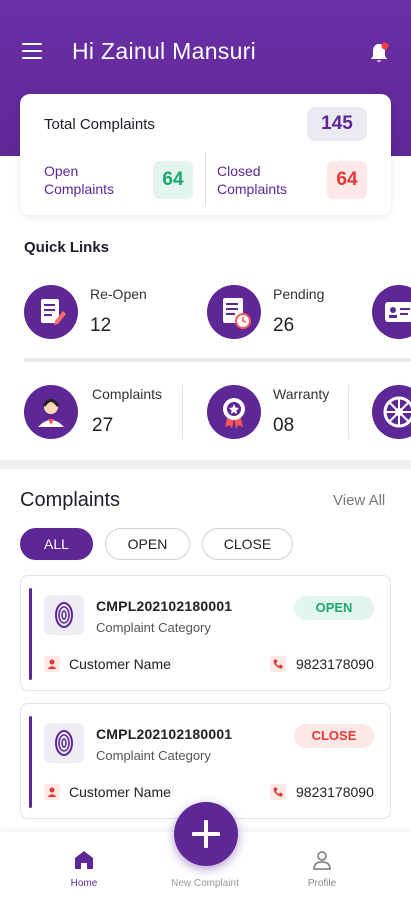 The width and height of the screenshot is (411, 902). I want to click on pending-clock-document-icon, so click(234, 312).